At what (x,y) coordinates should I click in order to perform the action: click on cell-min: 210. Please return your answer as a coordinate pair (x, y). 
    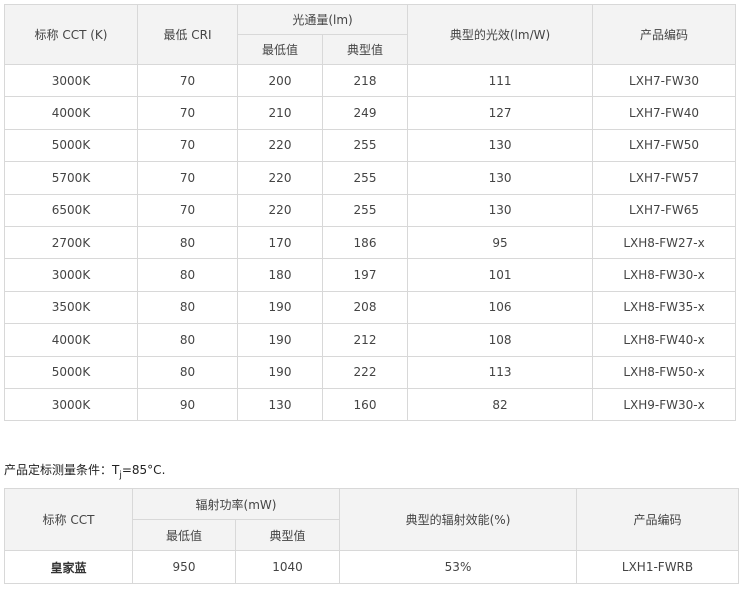
    Looking at the image, I should click on (280, 113).